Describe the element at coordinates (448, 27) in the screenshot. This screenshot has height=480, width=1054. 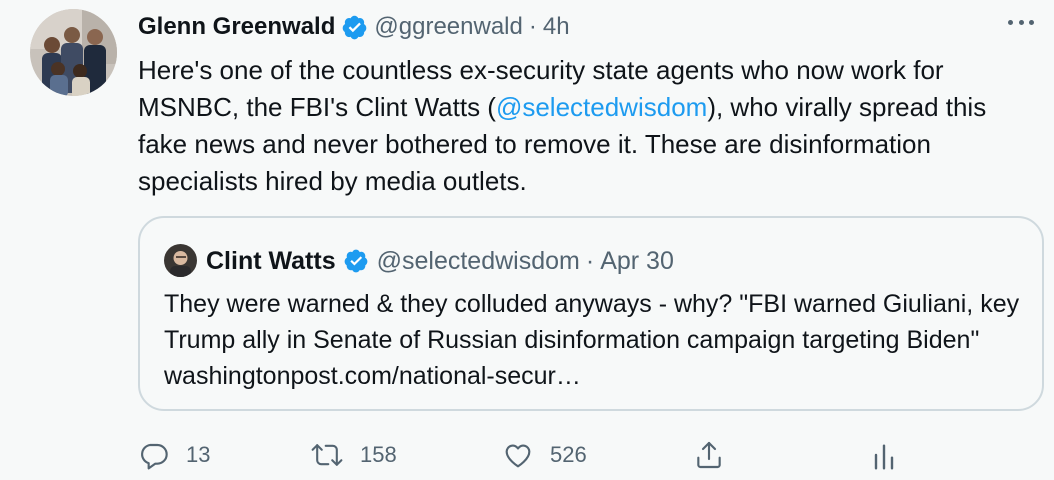
I see `author-handle: @ggreenwald` at that location.